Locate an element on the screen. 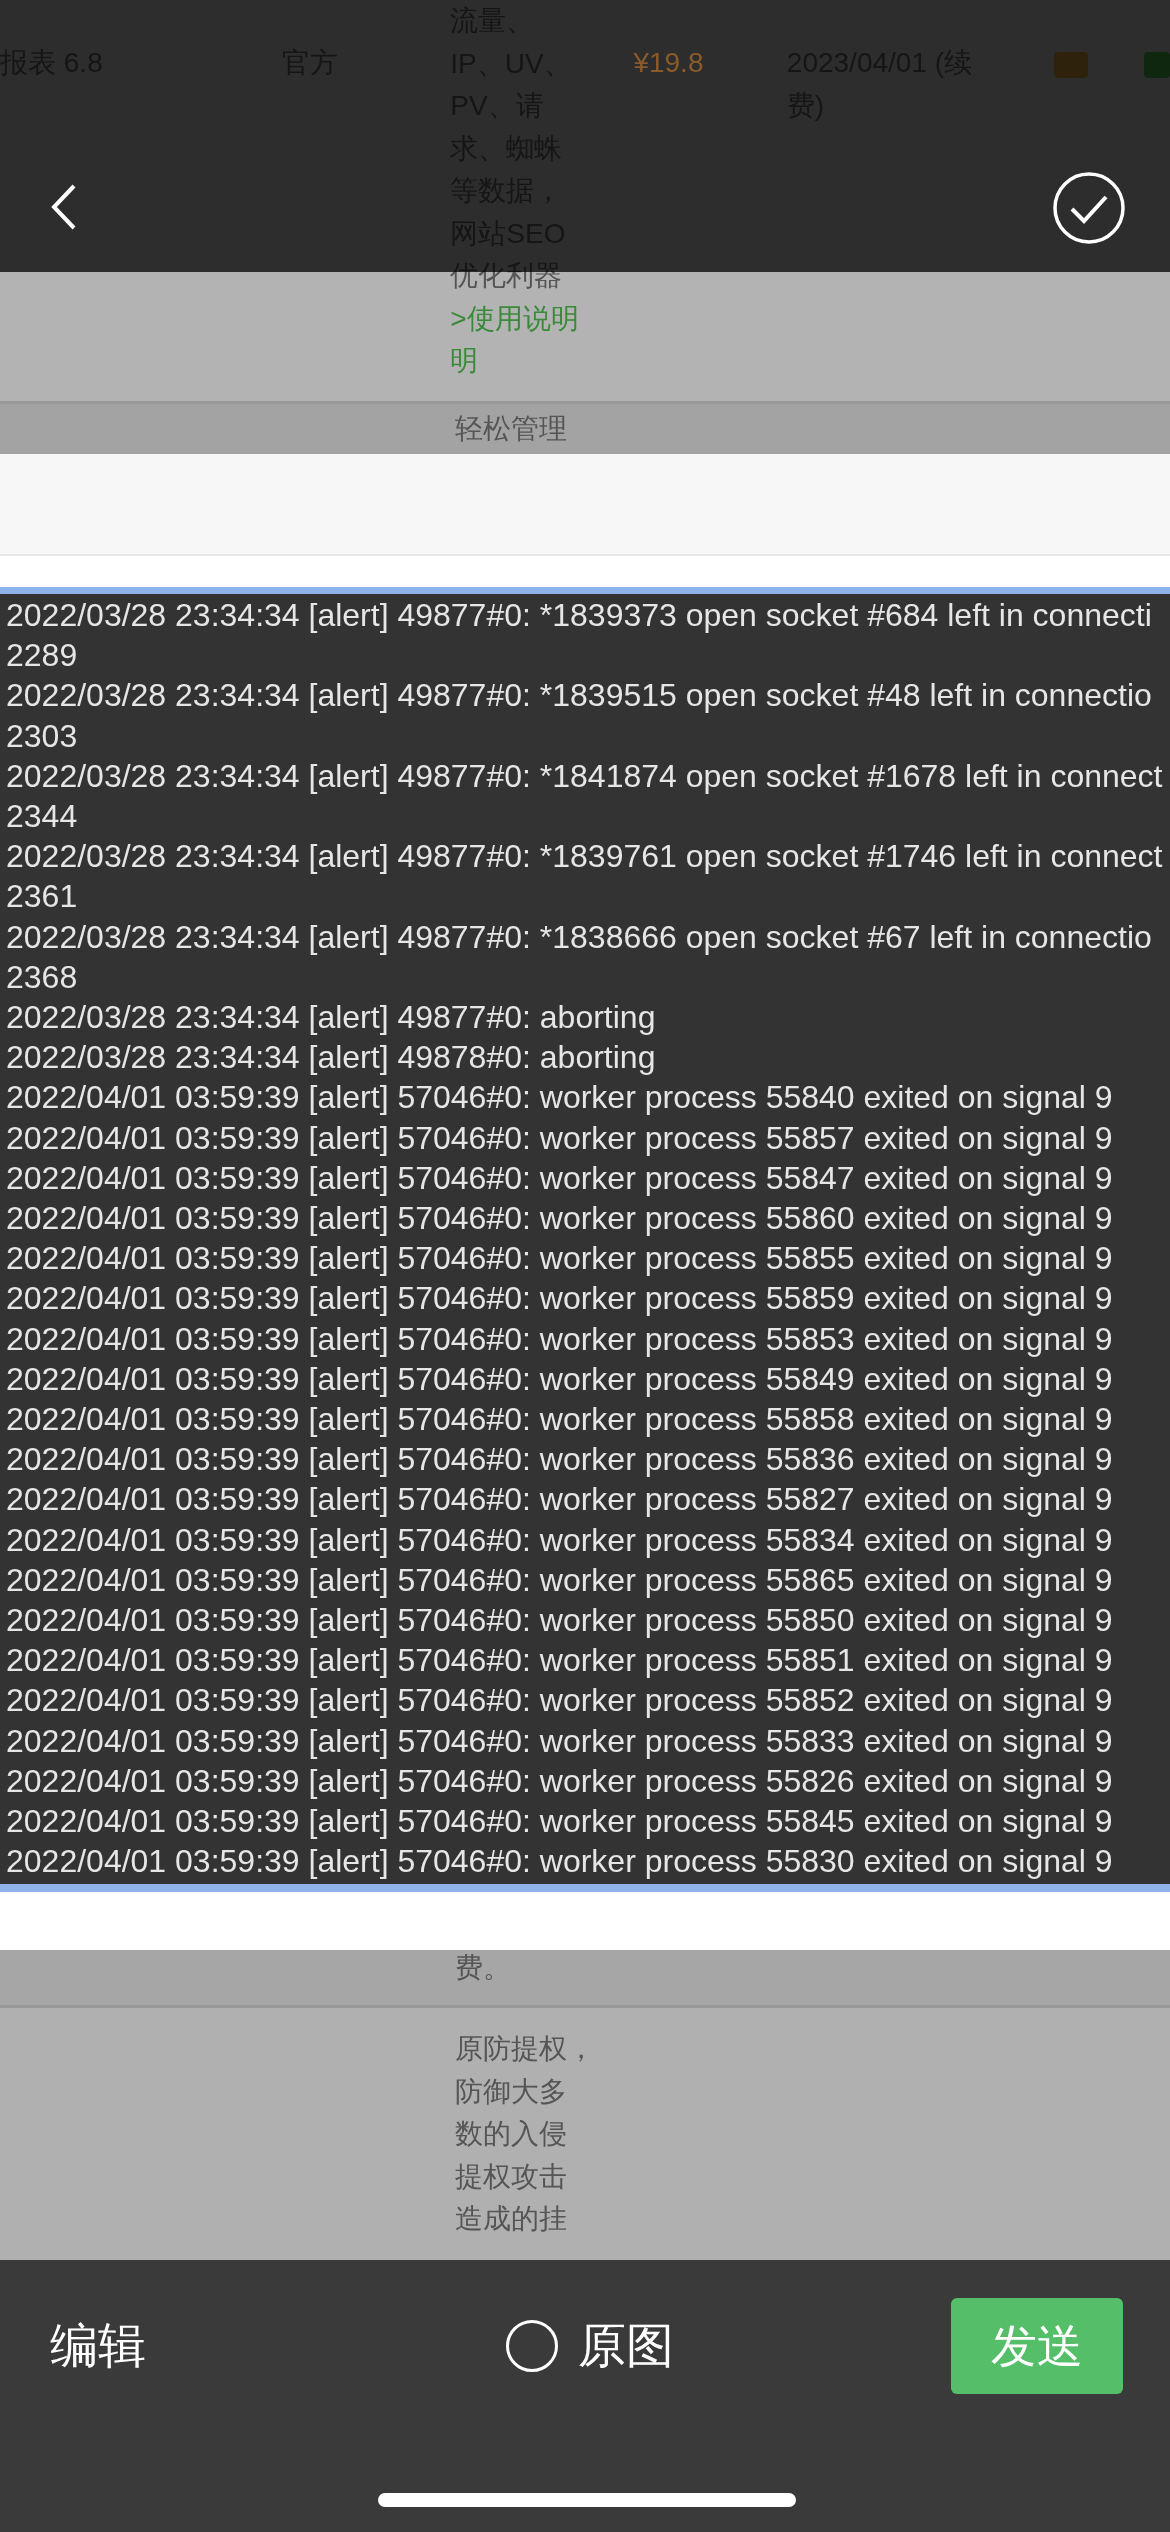 The height and width of the screenshot is (2532, 1170). log-line: 2022/04/01 03:59:39 [alert] 57046#0: worker process 55840 exited on signal 9 is located at coordinates (560, 1098).